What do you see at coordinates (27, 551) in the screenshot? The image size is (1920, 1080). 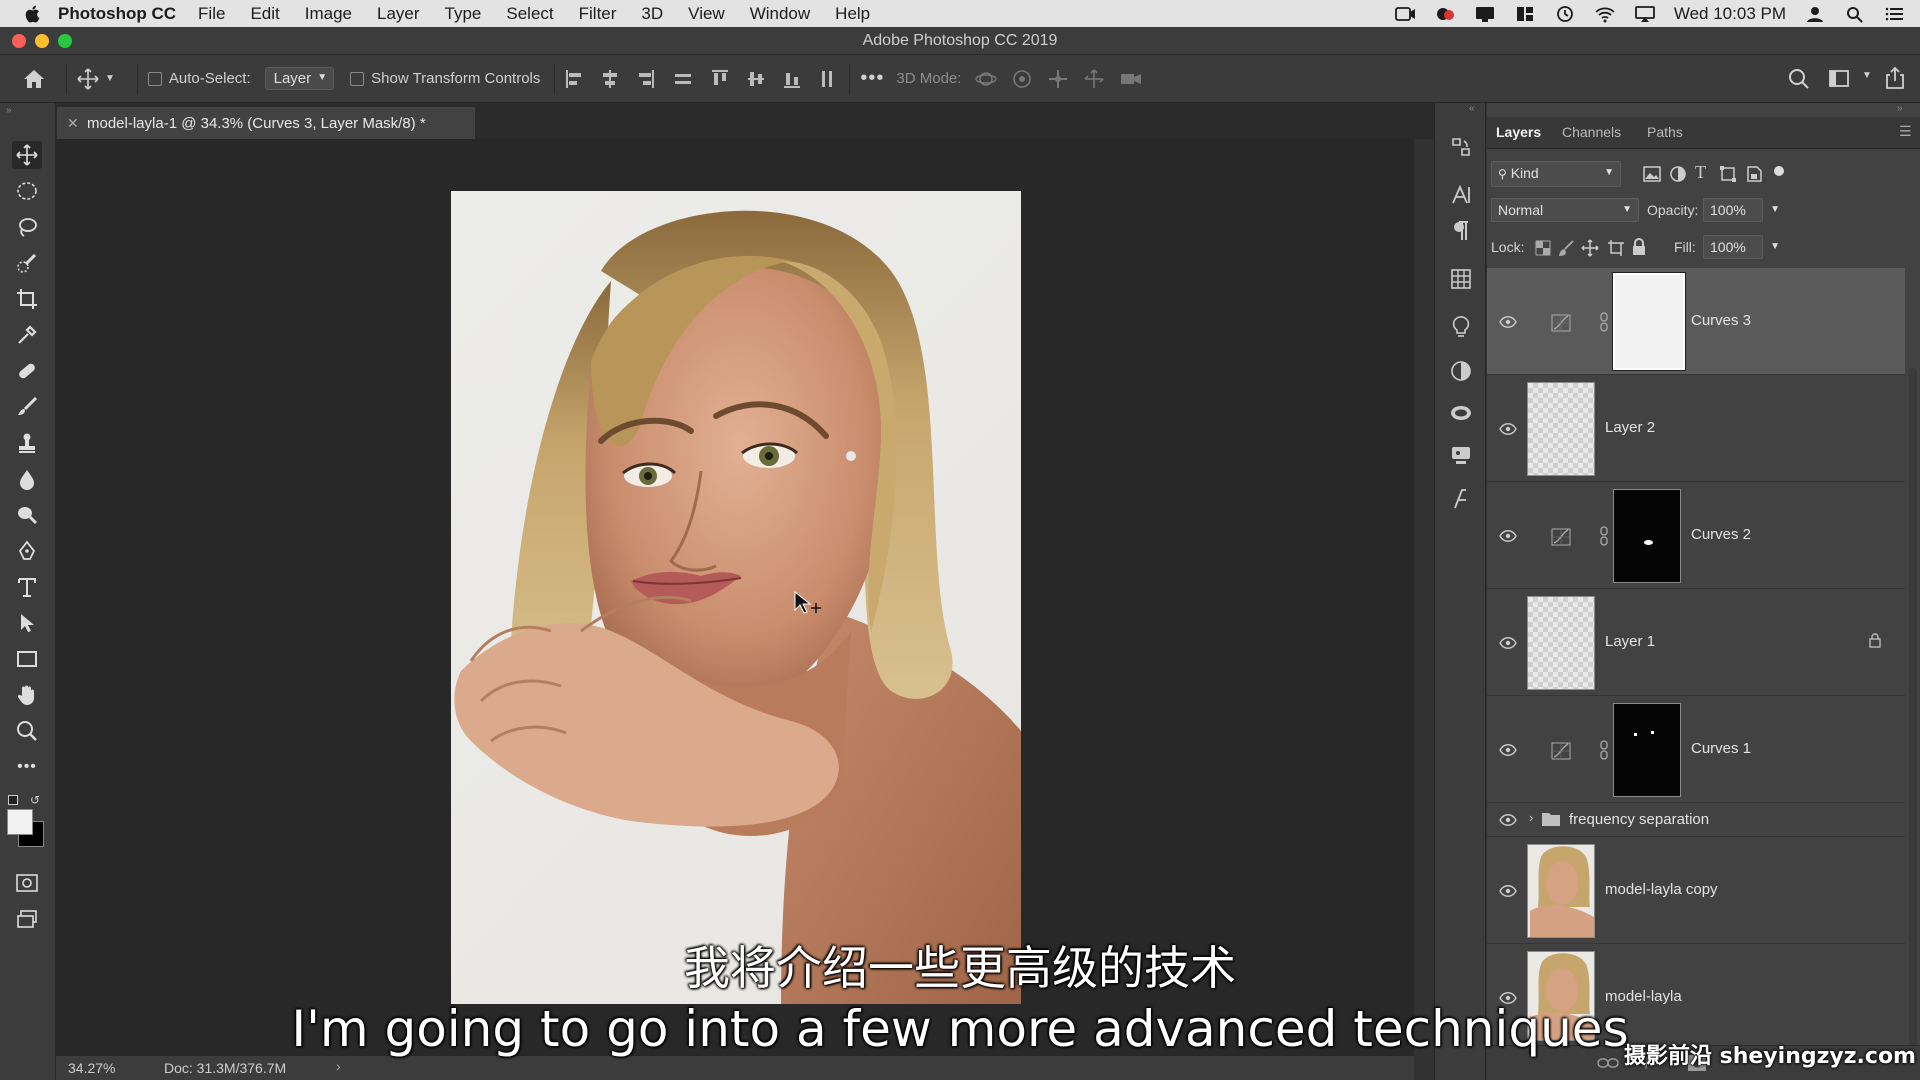 I see `tool-pen` at bounding box center [27, 551].